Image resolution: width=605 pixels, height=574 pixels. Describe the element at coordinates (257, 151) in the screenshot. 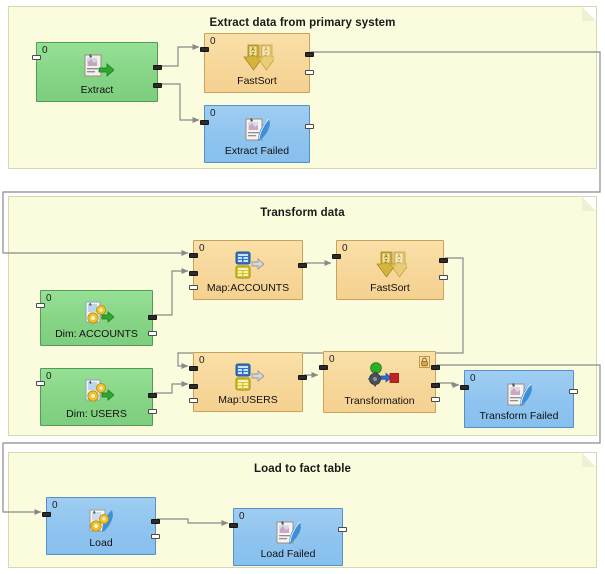

I see `node-label: Extract Failed` at that location.